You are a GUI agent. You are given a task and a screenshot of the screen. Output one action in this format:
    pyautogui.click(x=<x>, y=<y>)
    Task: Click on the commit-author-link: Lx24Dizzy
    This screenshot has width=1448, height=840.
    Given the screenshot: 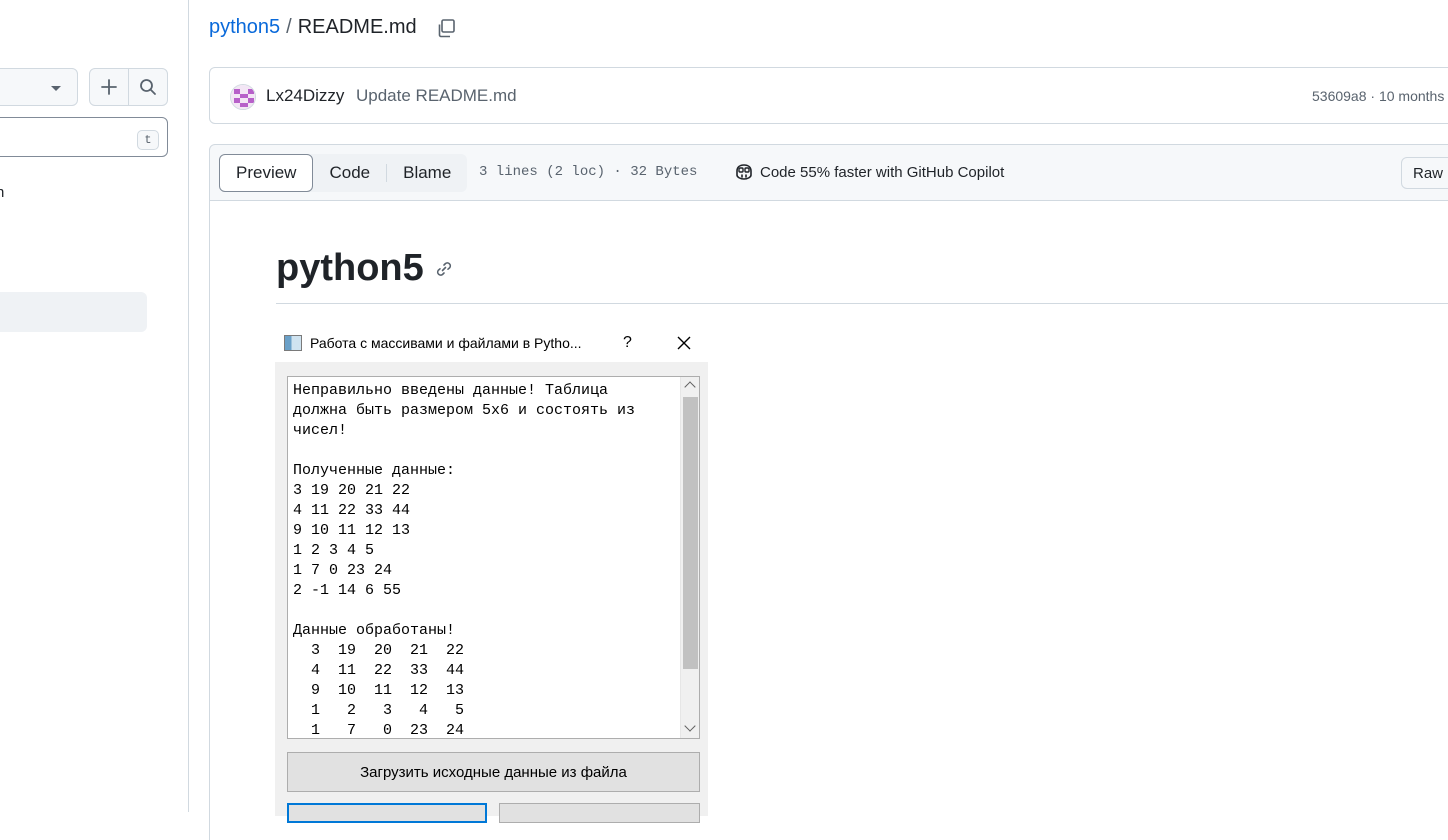 What is the action you would take?
    pyautogui.click(x=305, y=96)
    